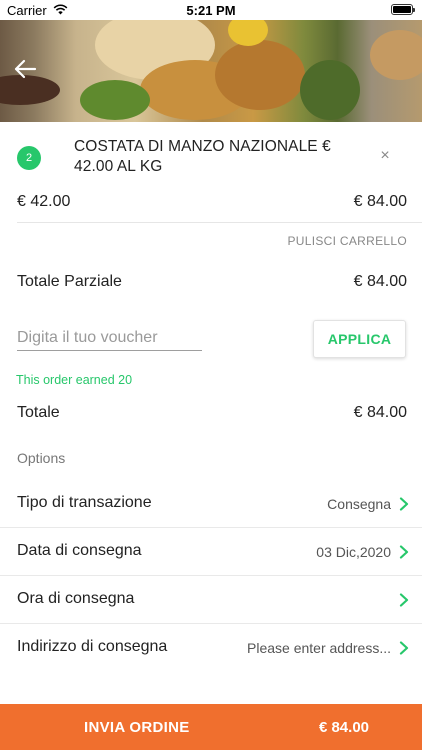 Image resolution: width=422 pixels, height=750 pixels. Describe the element at coordinates (202, 156) in the screenshot. I see `item-name: COSTATA DI MANZO NAZIONALE € 42.00 AL KG` at that location.